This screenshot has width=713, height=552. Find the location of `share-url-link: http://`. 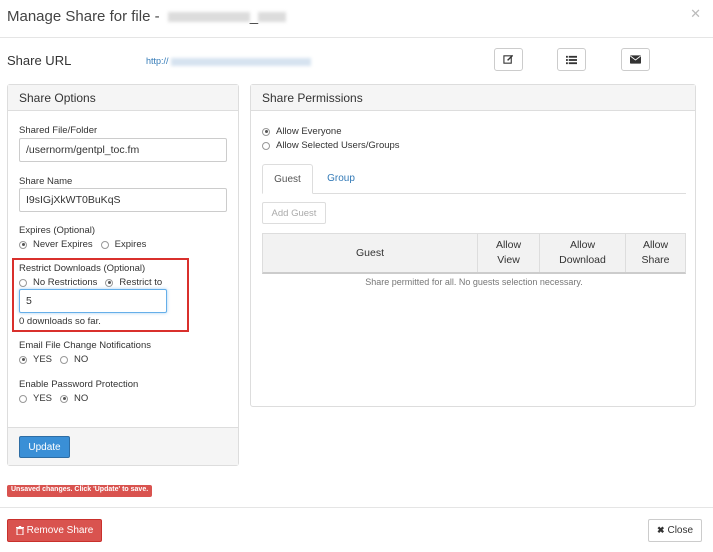

share-url-link: http:// is located at coordinates (228, 61).